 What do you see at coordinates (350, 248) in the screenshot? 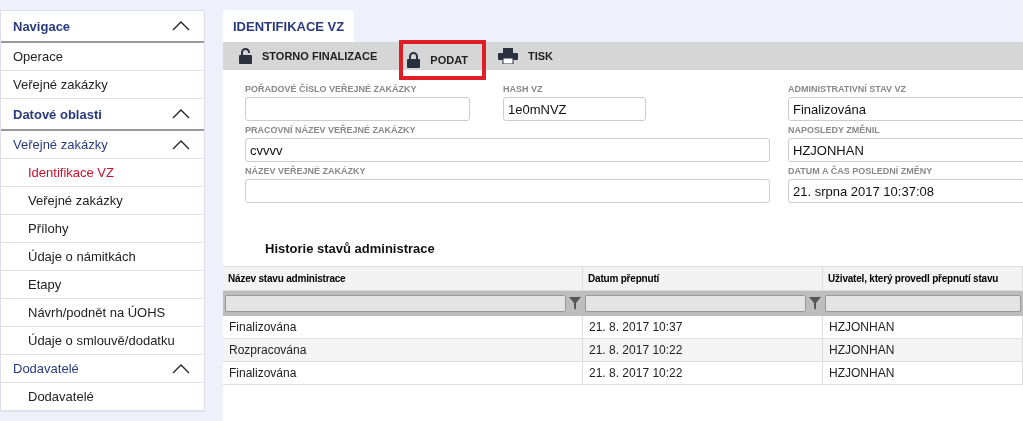
I see `section-title: Historie stavů administrace` at bounding box center [350, 248].